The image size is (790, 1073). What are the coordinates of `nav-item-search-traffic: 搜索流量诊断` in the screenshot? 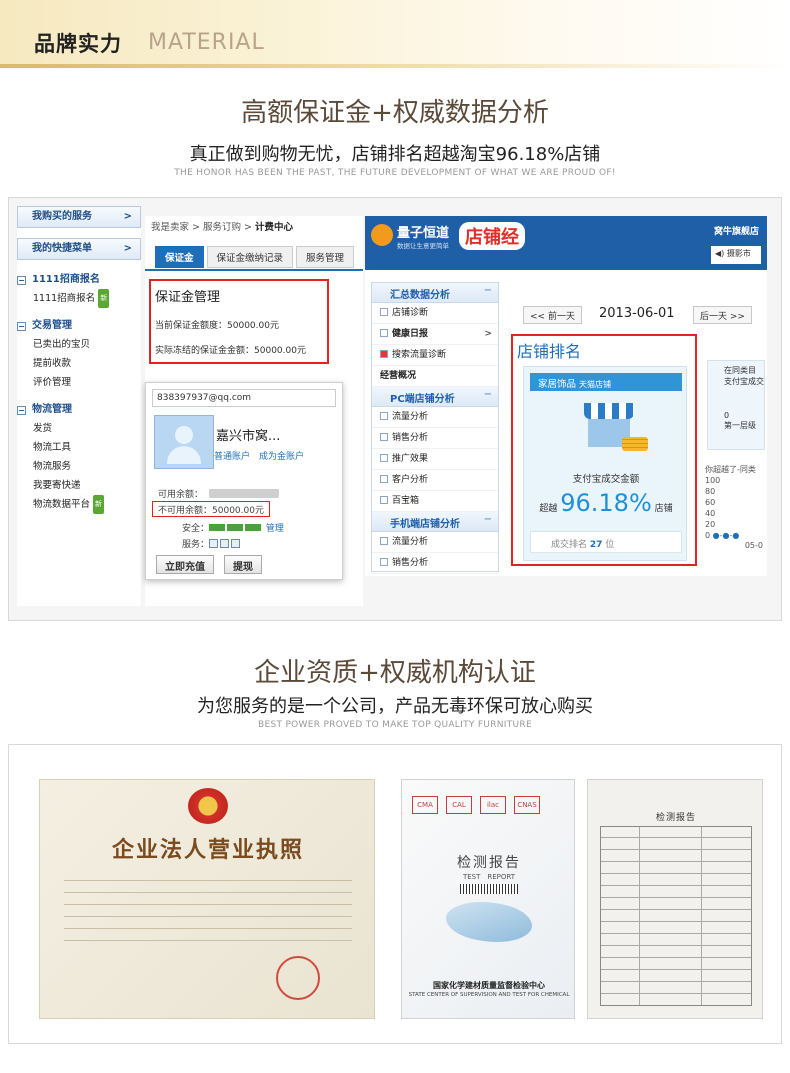 It's located at (435, 355).